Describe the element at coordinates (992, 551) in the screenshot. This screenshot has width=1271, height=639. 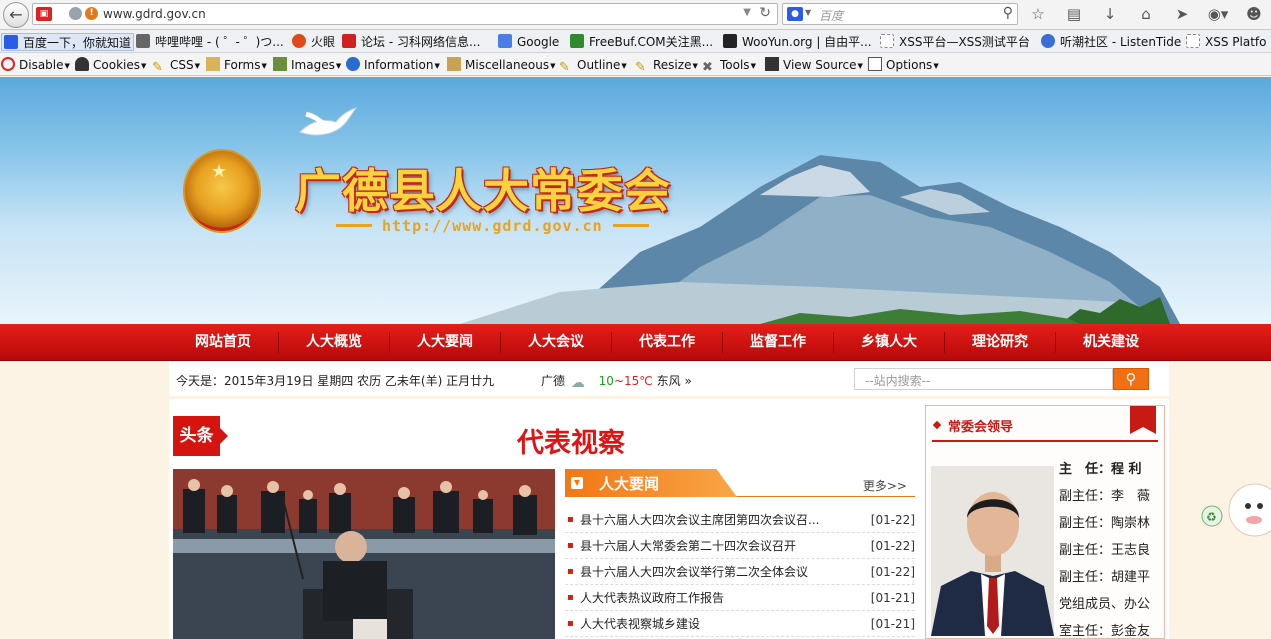
I see `leader-portrait` at that location.